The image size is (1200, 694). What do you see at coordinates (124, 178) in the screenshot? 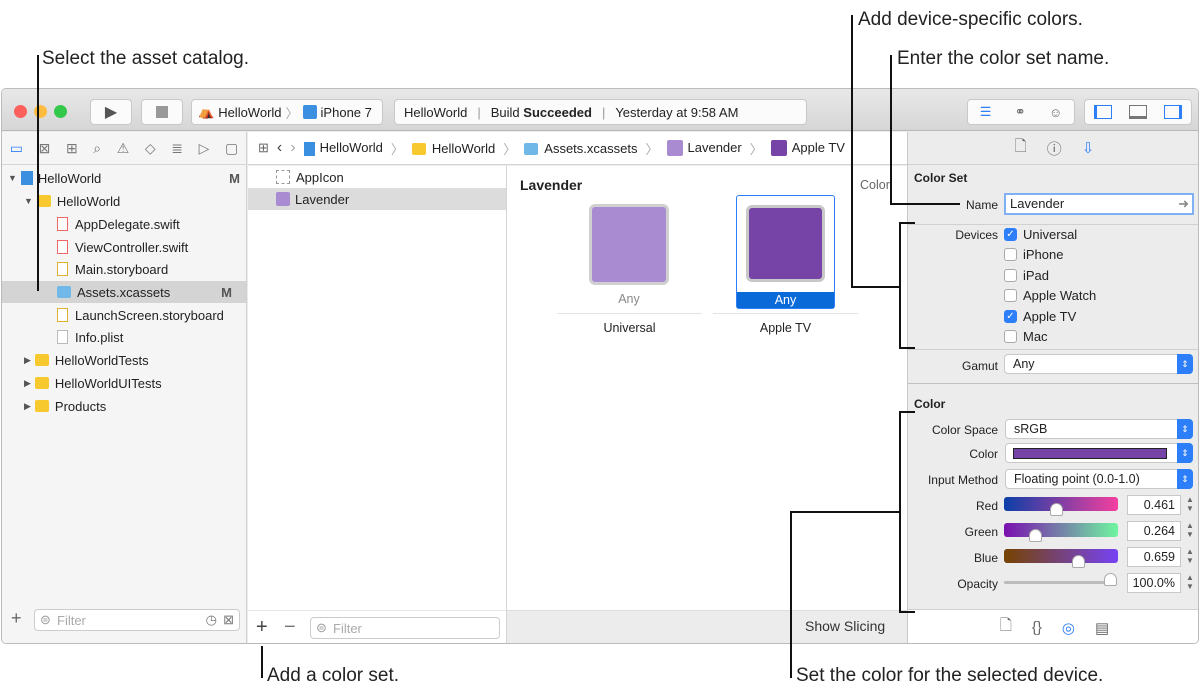
I see `nav-item-project: ▼ HelloWorld M` at bounding box center [124, 178].